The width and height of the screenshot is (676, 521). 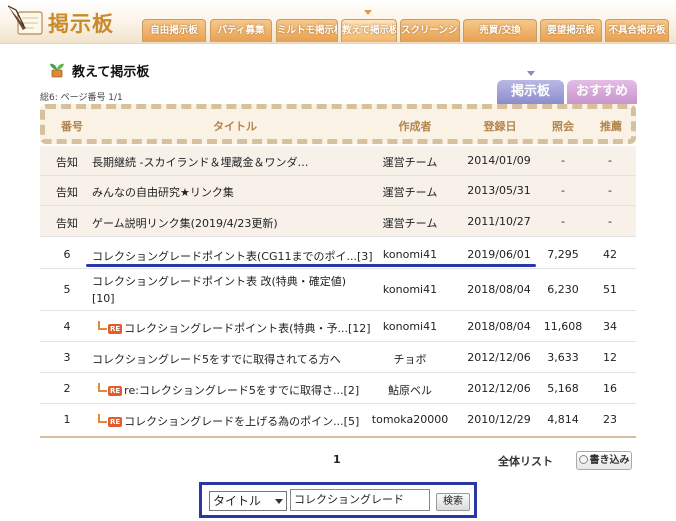 What do you see at coordinates (525, 461) in the screenshot?
I see `all-list-link: 全体リスト` at bounding box center [525, 461].